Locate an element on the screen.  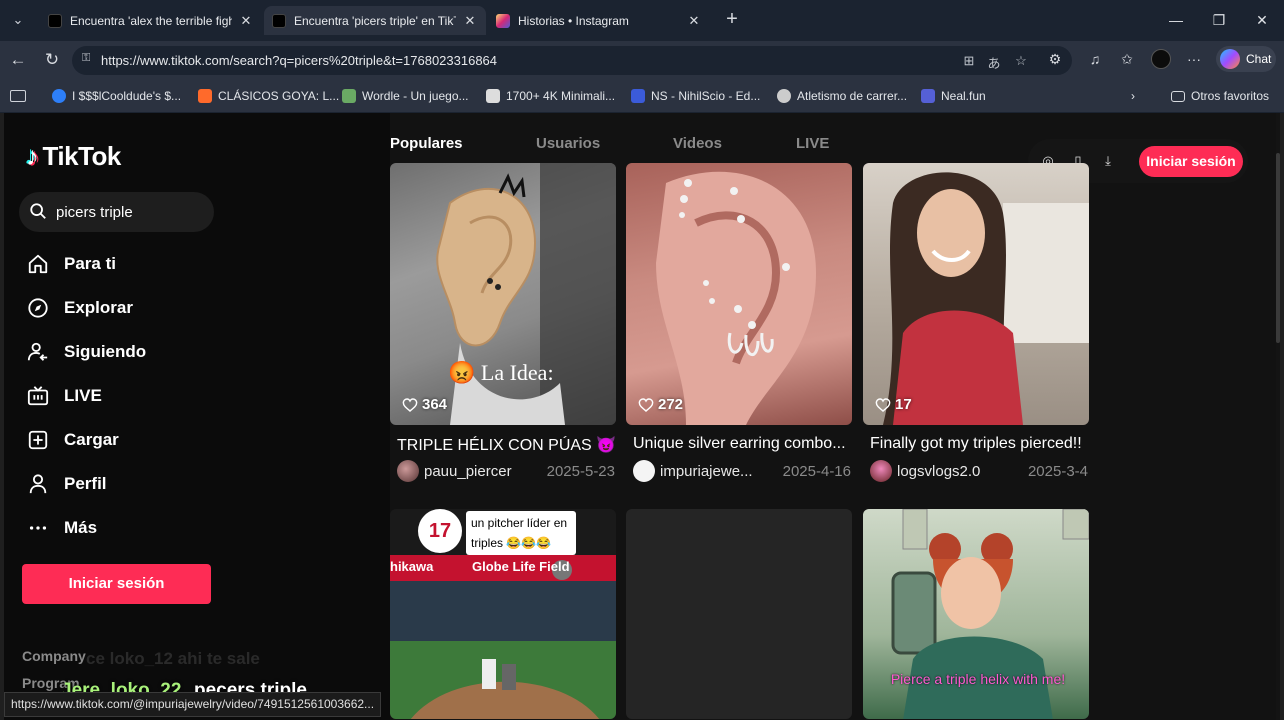
search-input: picers triple is located at coordinates (94, 212).